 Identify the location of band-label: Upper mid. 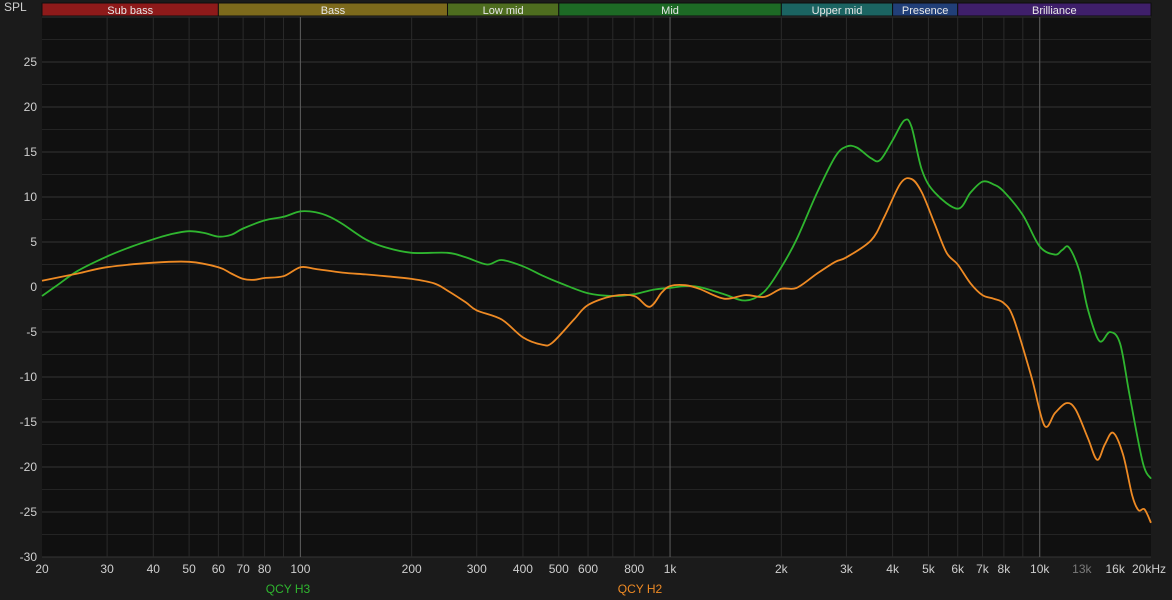
(837, 11).